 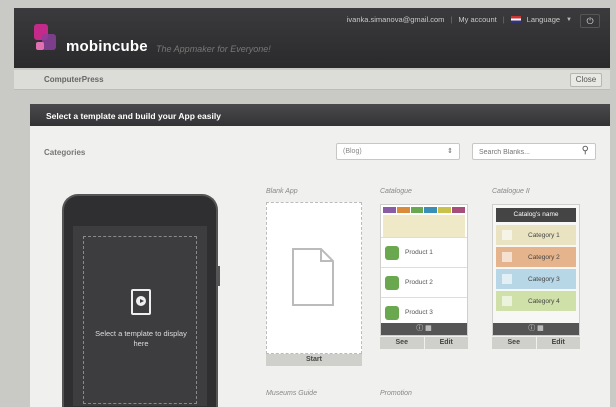 What do you see at coordinates (511, 191) in the screenshot?
I see `catalogue2-title: Catalogue II` at bounding box center [511, 191].